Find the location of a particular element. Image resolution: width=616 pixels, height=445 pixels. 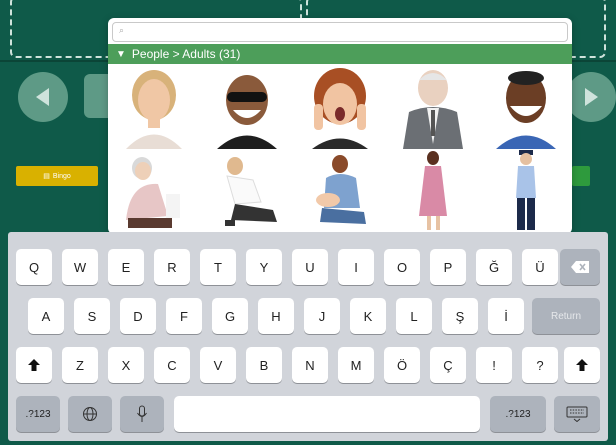

disclosure-triangle-icon: ▼ is located at coordinates (121, 54).